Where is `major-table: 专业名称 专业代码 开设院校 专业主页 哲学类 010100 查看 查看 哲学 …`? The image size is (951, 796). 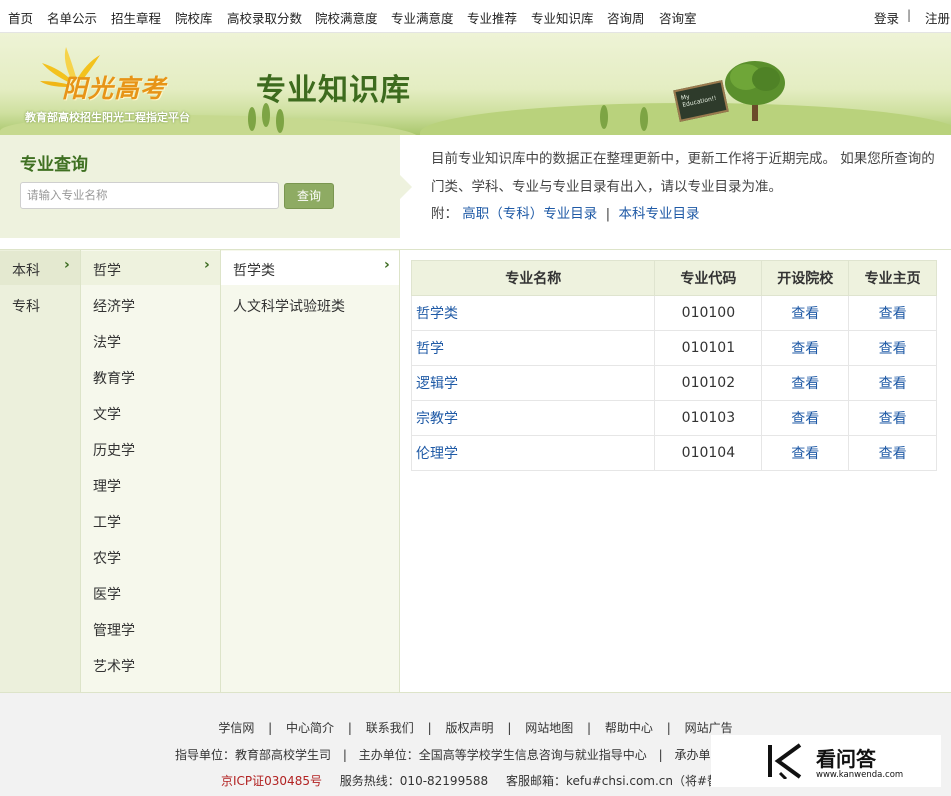 major-table: 专业名称 专业代码 开设院校 专业主页 哲学类 010100 查看 查看 哲学 … is located at coordinates (673, 365).